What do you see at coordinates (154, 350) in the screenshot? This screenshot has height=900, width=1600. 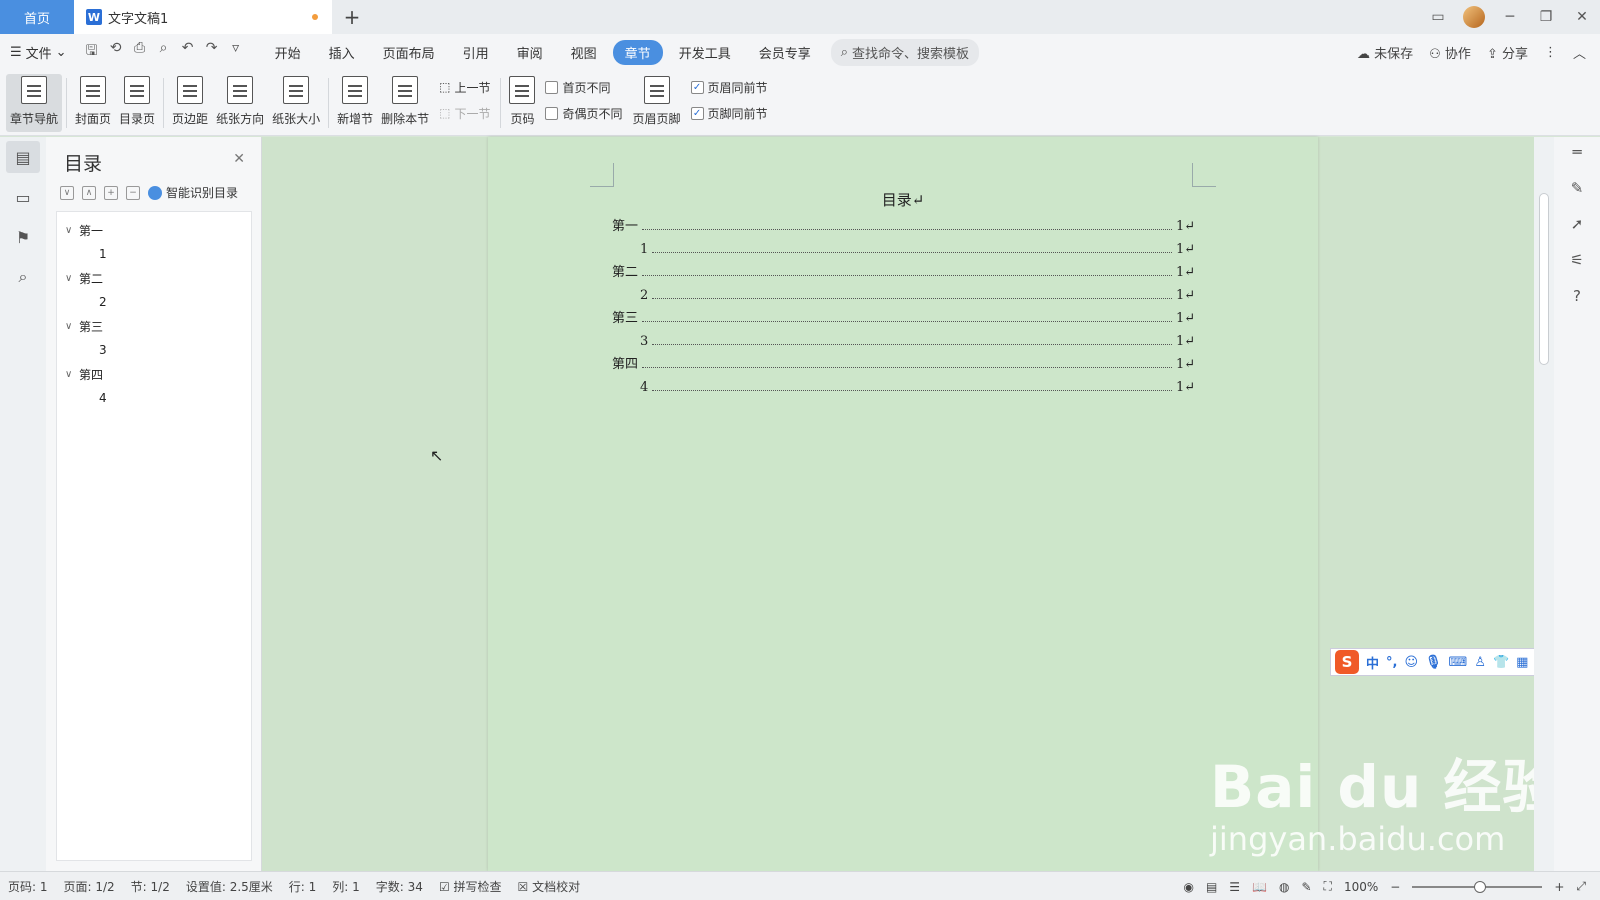 I see `toc-tree-subitem: 3` at bounding box center [154, 350].